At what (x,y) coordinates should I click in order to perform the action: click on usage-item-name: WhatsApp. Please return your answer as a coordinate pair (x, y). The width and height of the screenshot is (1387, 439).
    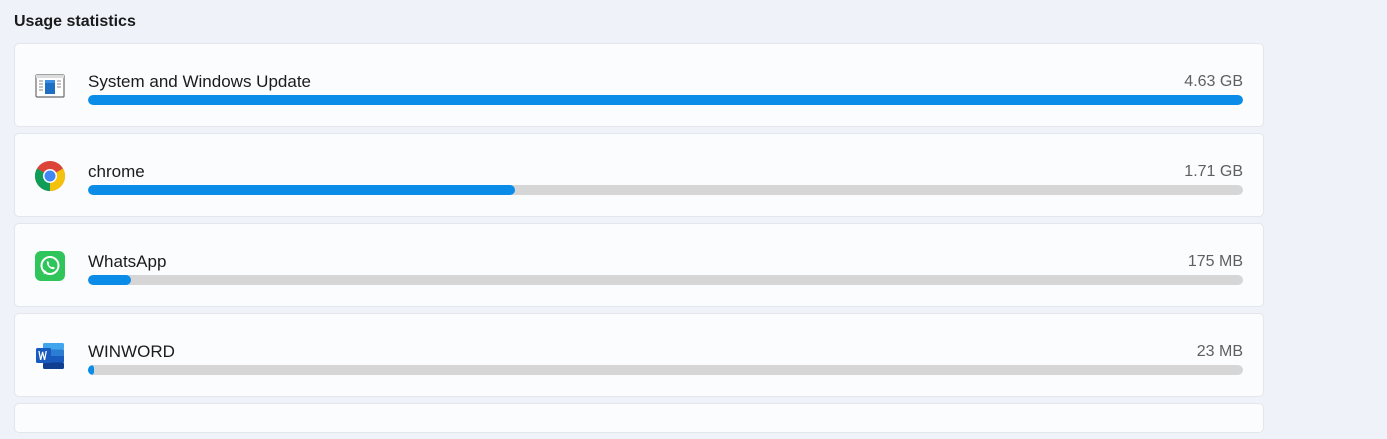
    Looking at the image, I should click on (127, 261).